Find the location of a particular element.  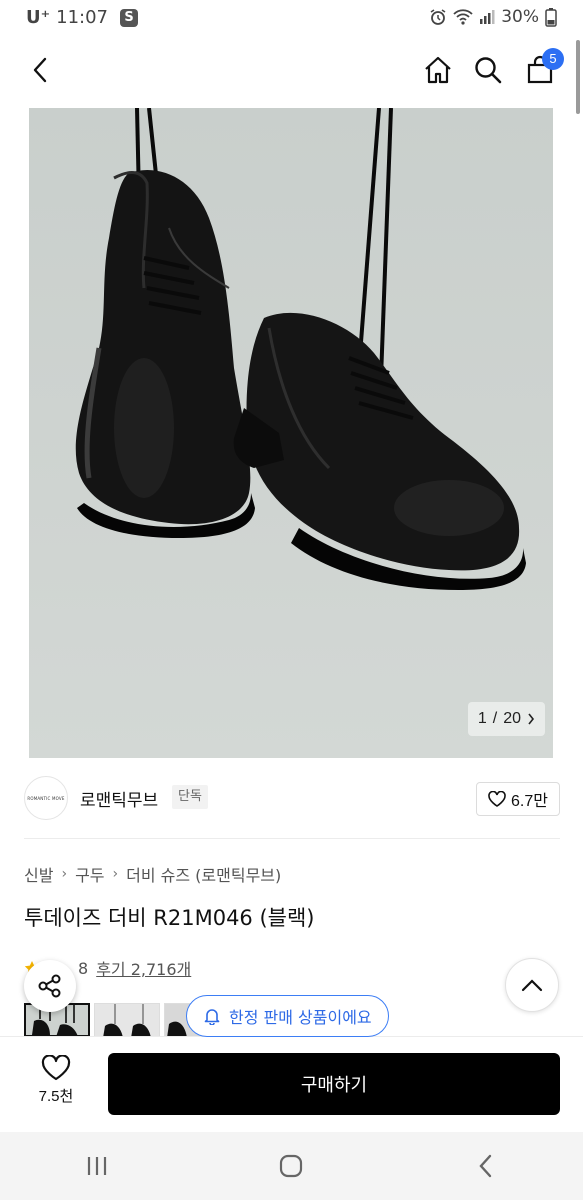

section-divider is located at coordinates (292, 838).